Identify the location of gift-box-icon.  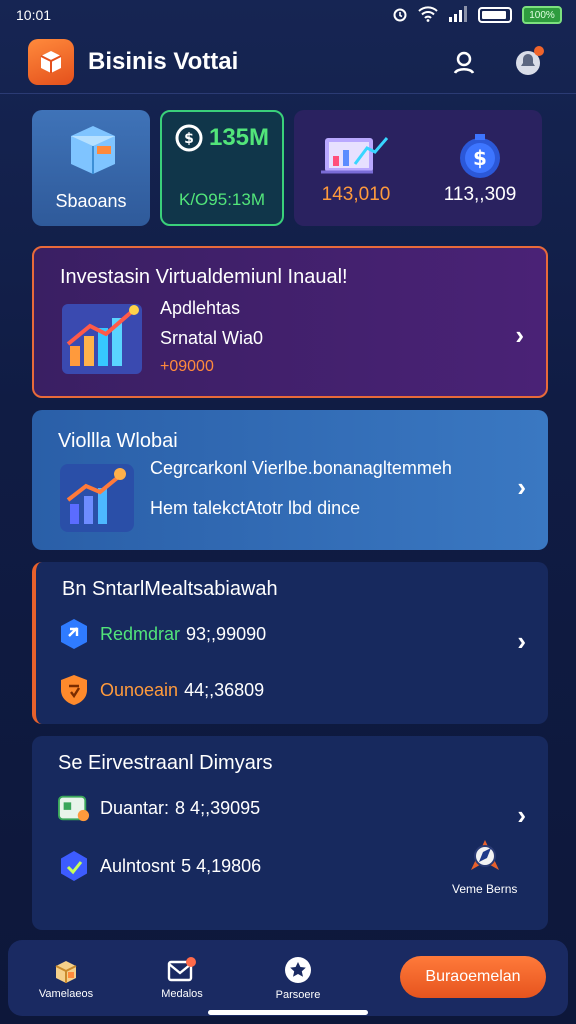
(66, 972).